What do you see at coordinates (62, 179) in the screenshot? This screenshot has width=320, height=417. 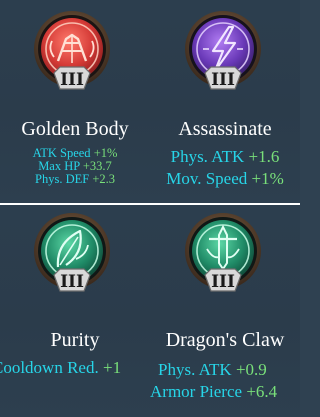 I see `stat-label: Phys. DEF` at bounding box center [62, 179].